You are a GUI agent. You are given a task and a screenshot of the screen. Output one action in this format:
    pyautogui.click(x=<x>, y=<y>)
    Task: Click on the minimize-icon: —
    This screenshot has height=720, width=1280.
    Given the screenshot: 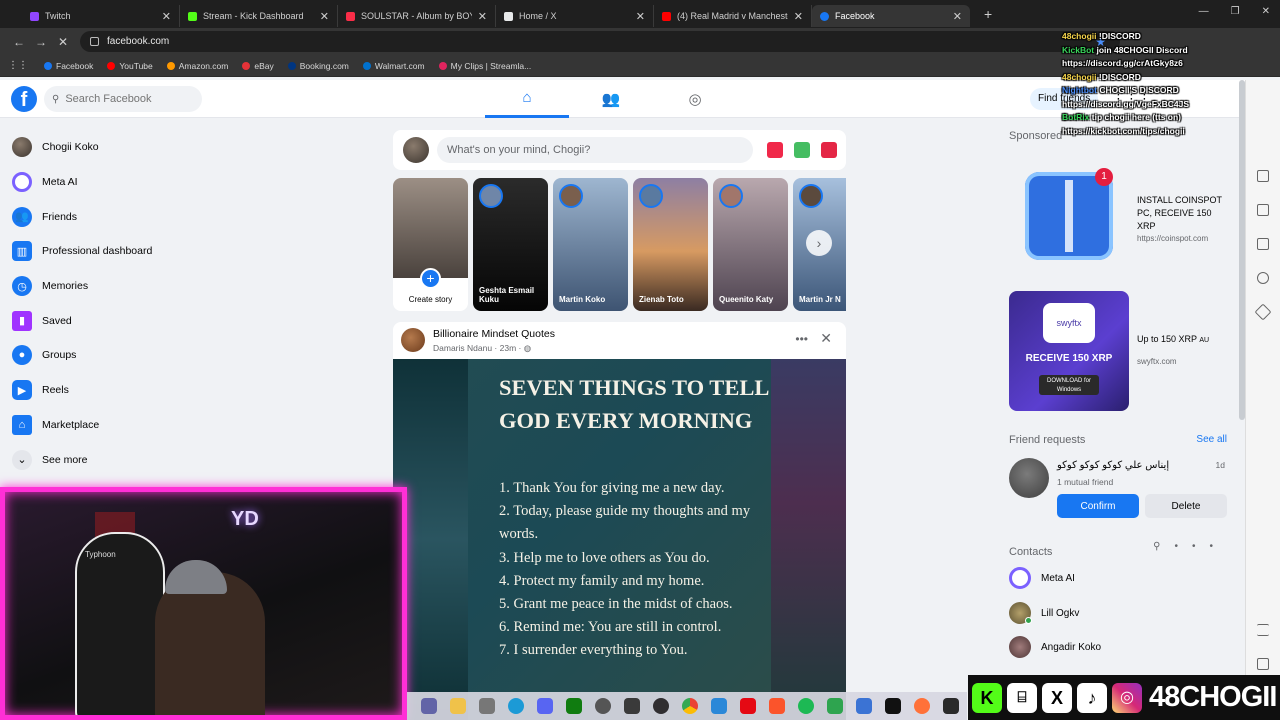 What is the action you would take?
    pyautogui.click(x=1204, y=11)
    